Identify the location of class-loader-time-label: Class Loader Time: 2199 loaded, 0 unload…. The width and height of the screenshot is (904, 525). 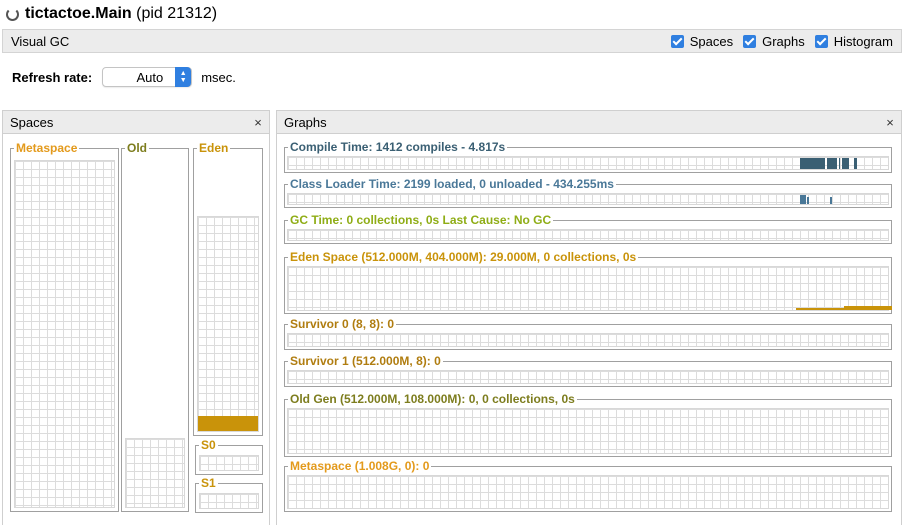
(452, 184).